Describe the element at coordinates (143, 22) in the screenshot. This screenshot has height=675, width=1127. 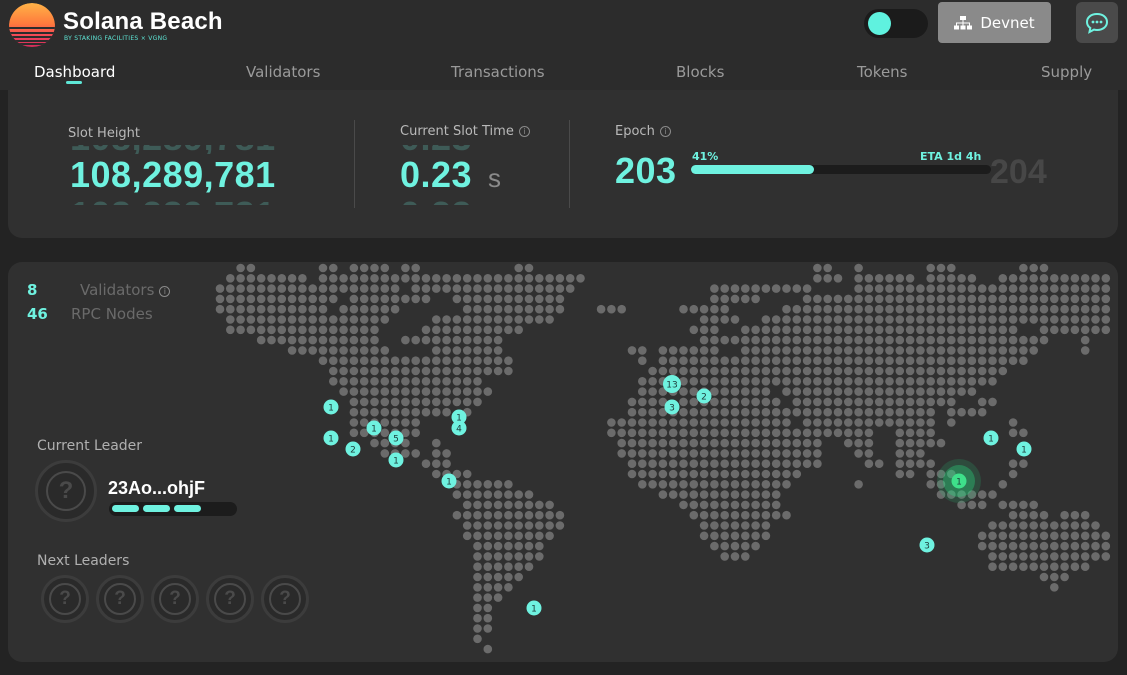
I see `brand-title: Solana Beach` at that location.